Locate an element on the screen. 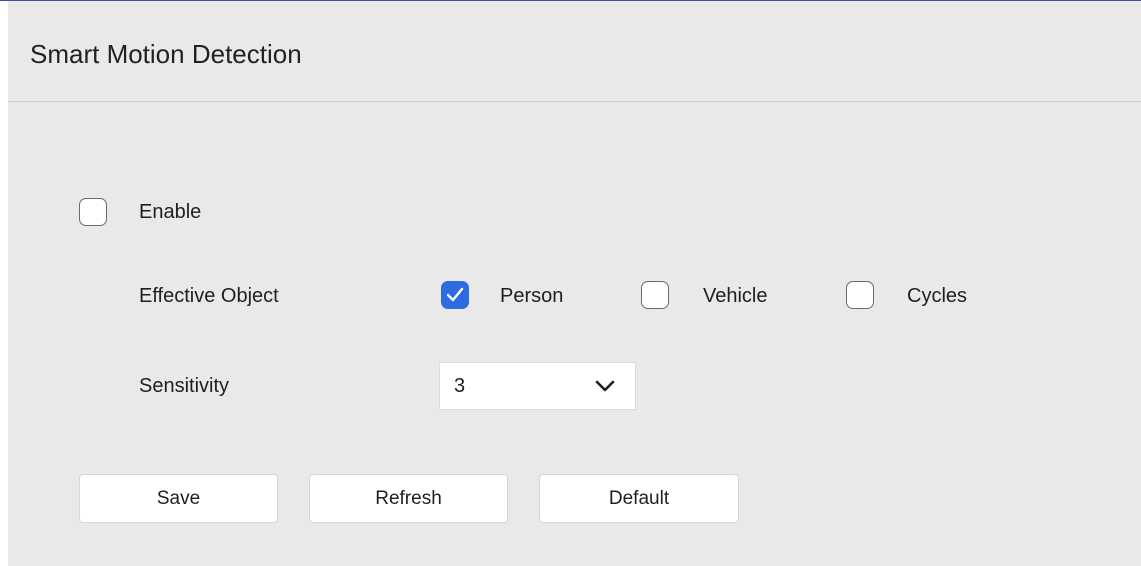 This screenshot has width=1141, height=566. sensitivity-label: Sensitivity is located at coordinates (184, 386).